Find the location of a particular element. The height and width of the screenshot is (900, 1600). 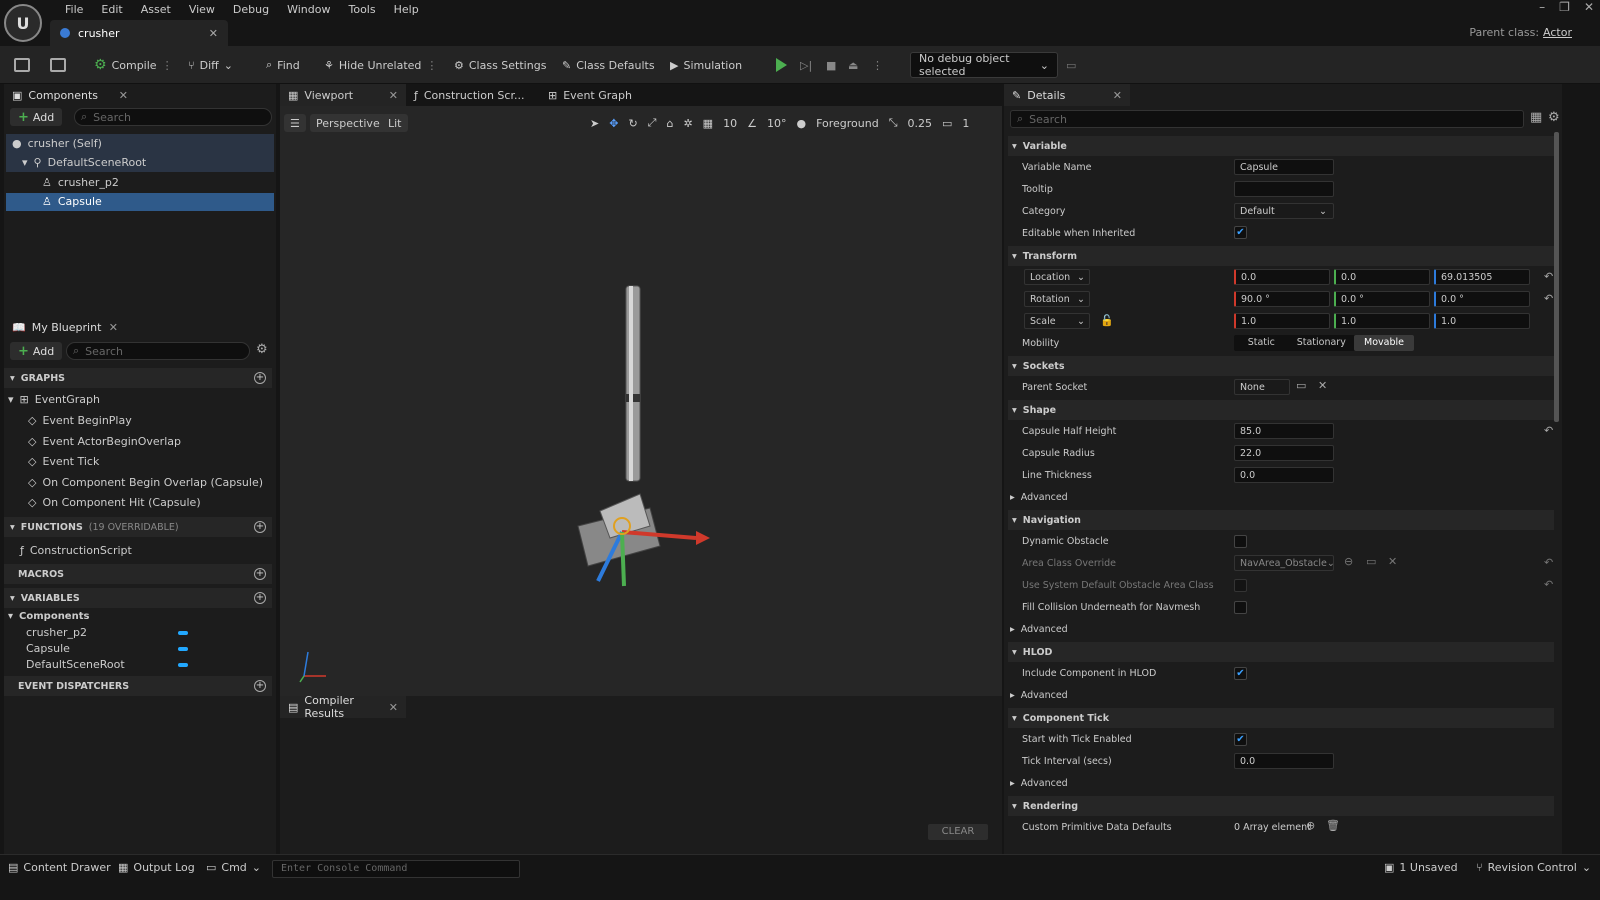

category-dropdown: Default ⌄ is located at coordinates (1284, 211).